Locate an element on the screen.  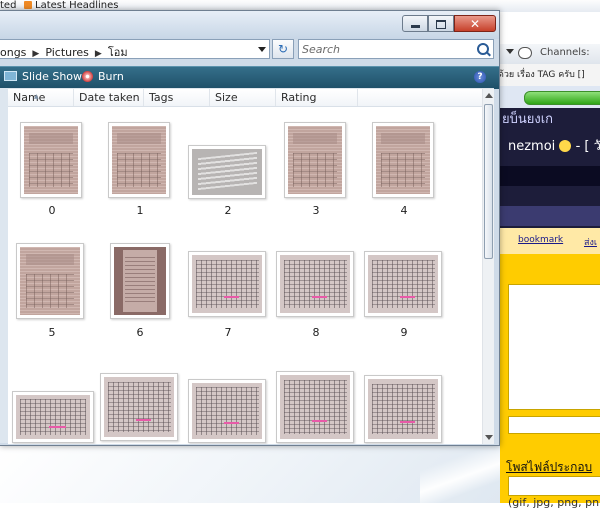
scrollbar-thumb is located at coordinates (488, 181).